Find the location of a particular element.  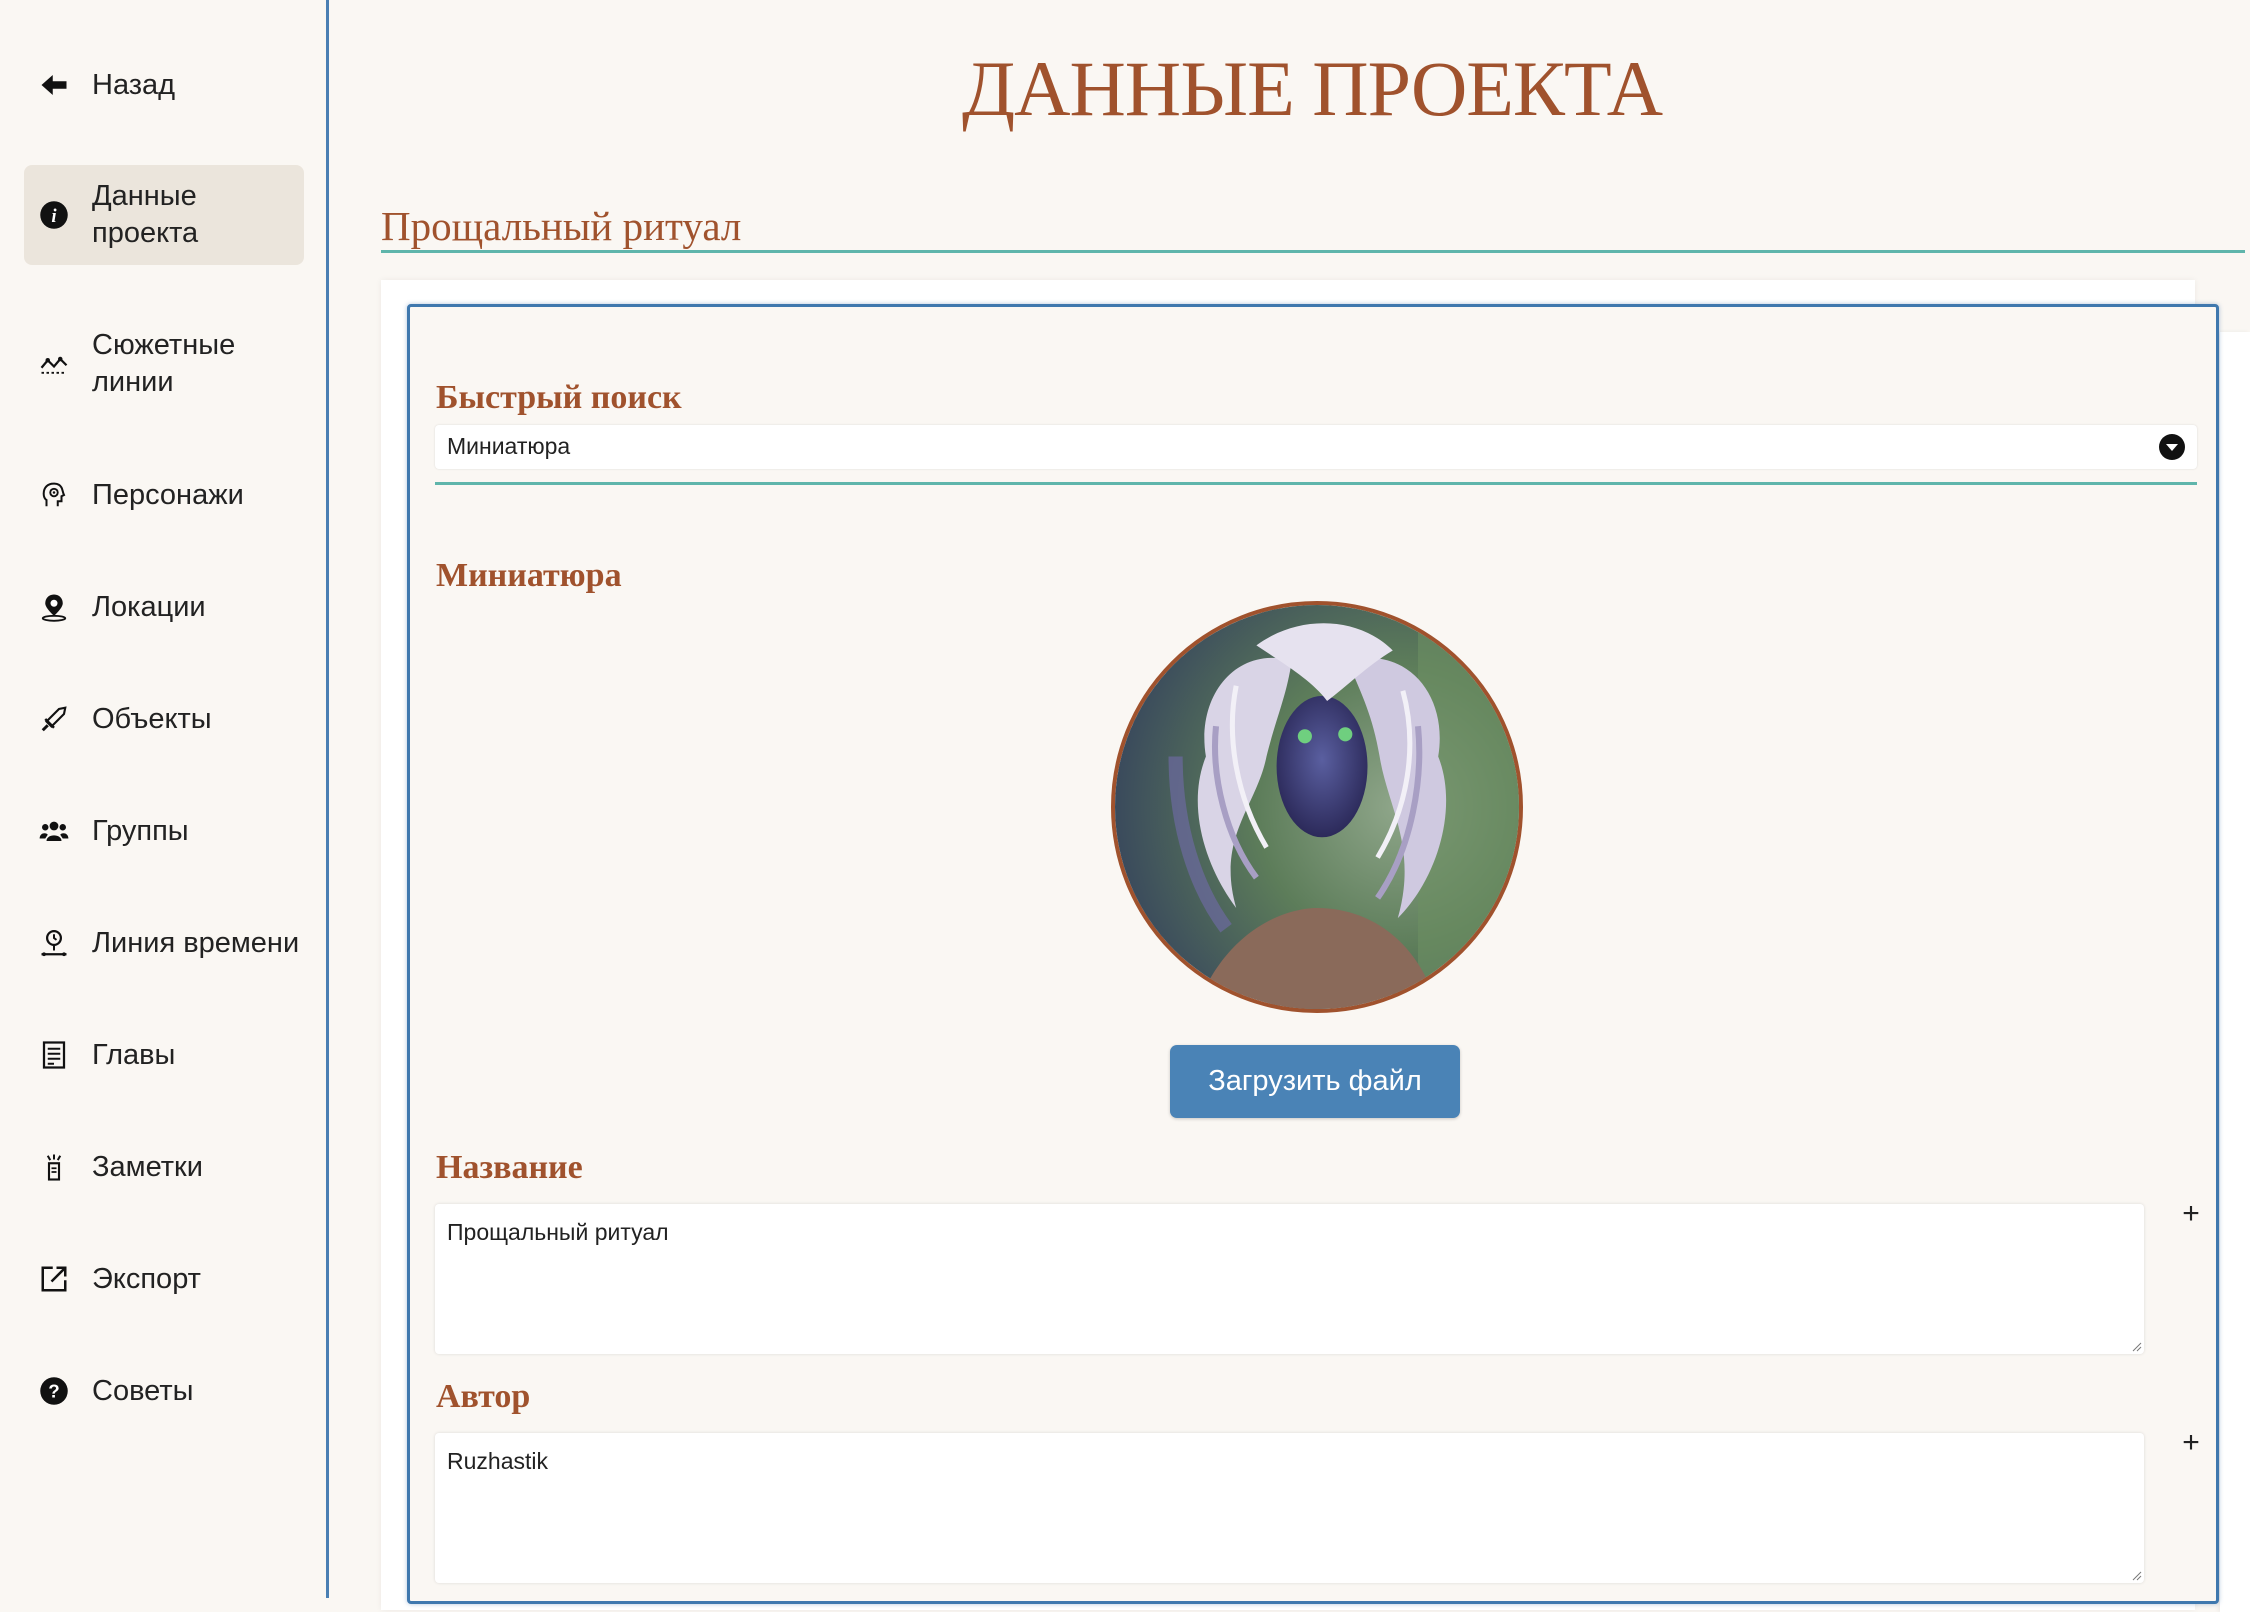

sidebar-item-label: Сюжетные линии is located at coordinates (164, 363).